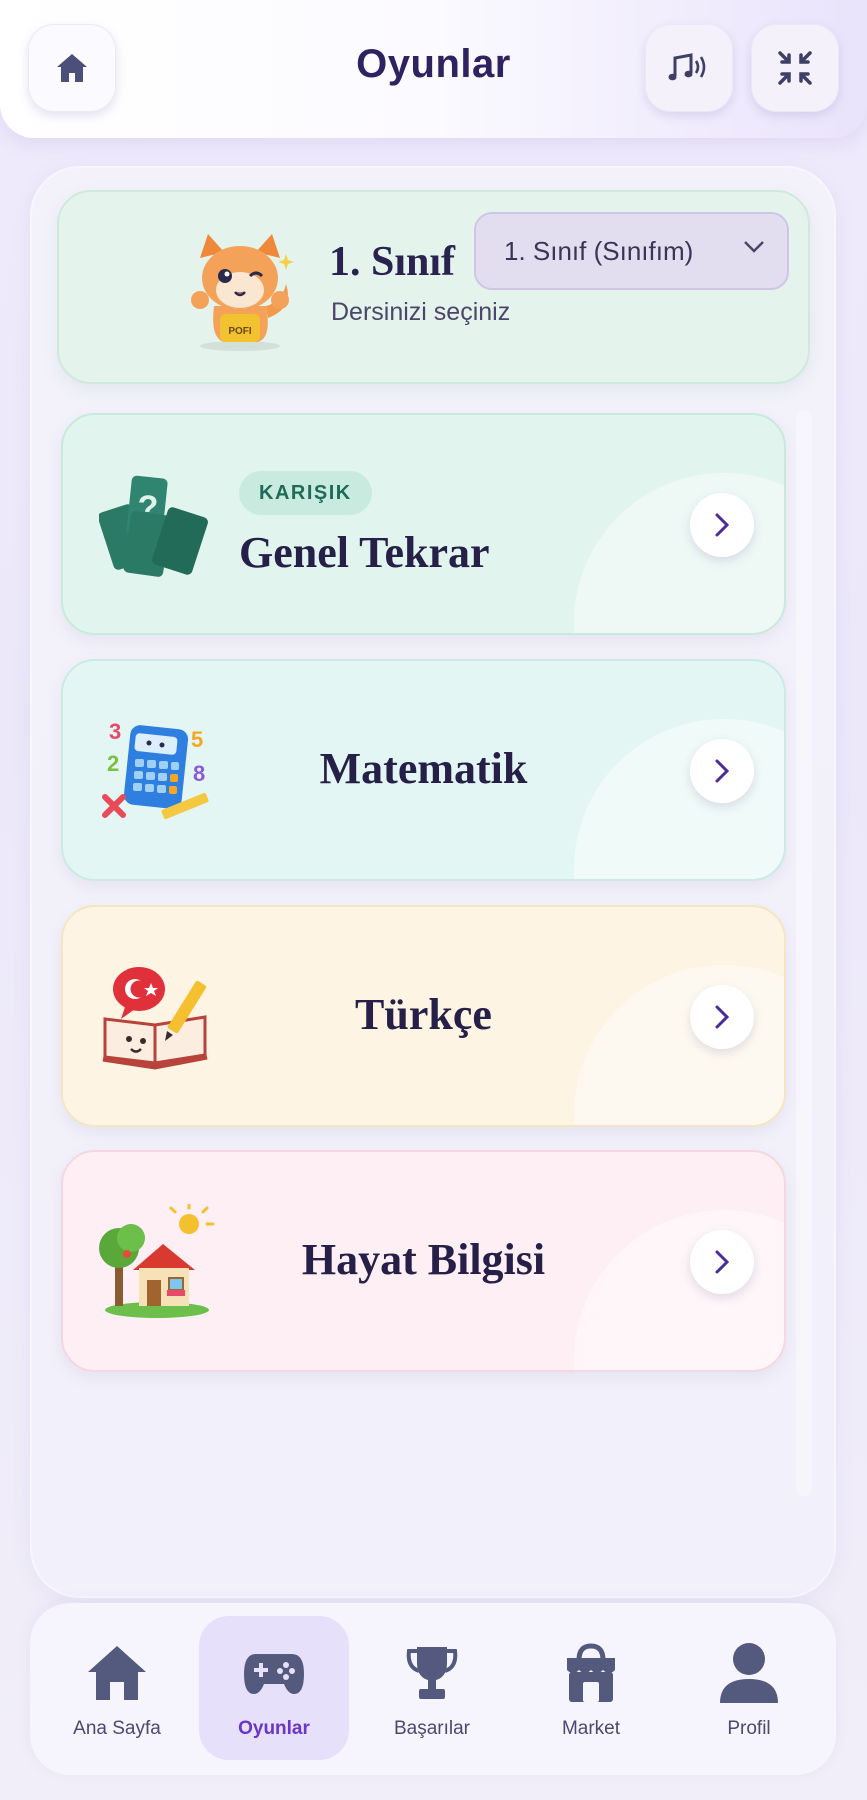 Image resolution: width=867 pixels, height=1800 pixels. Describe the element at coordinates (274, 1728) in the screenshot. I see `nav-label: Oyunlar` at that location.